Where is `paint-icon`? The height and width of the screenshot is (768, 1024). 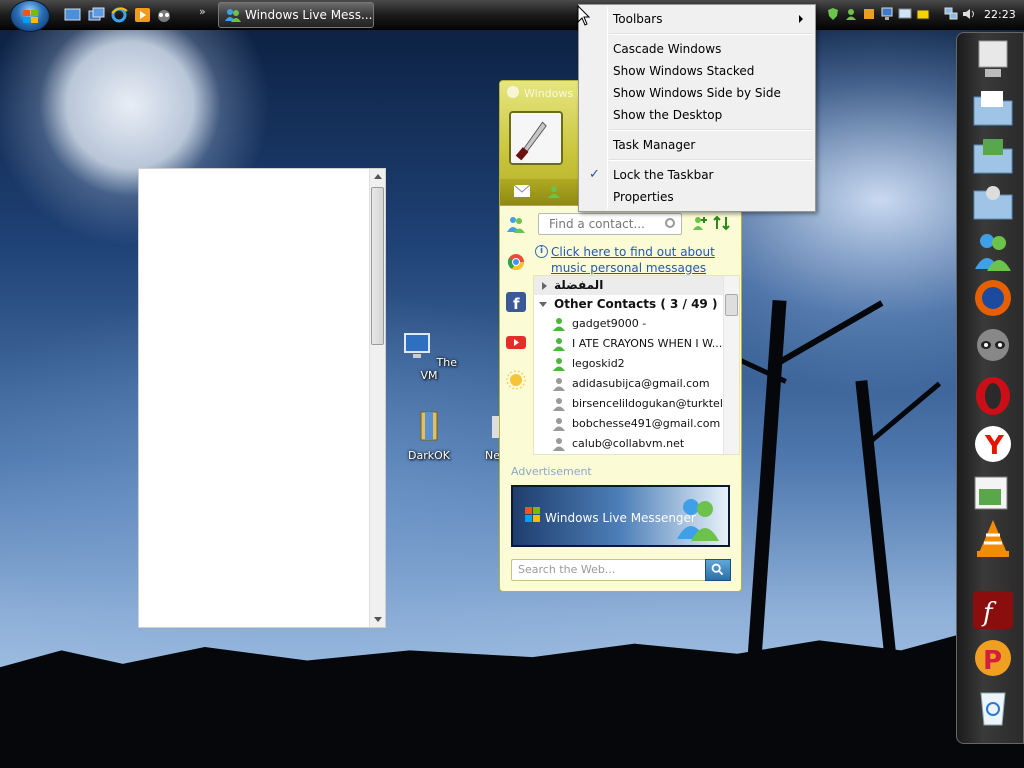
paint-icon is located at coordinates (993, 492).